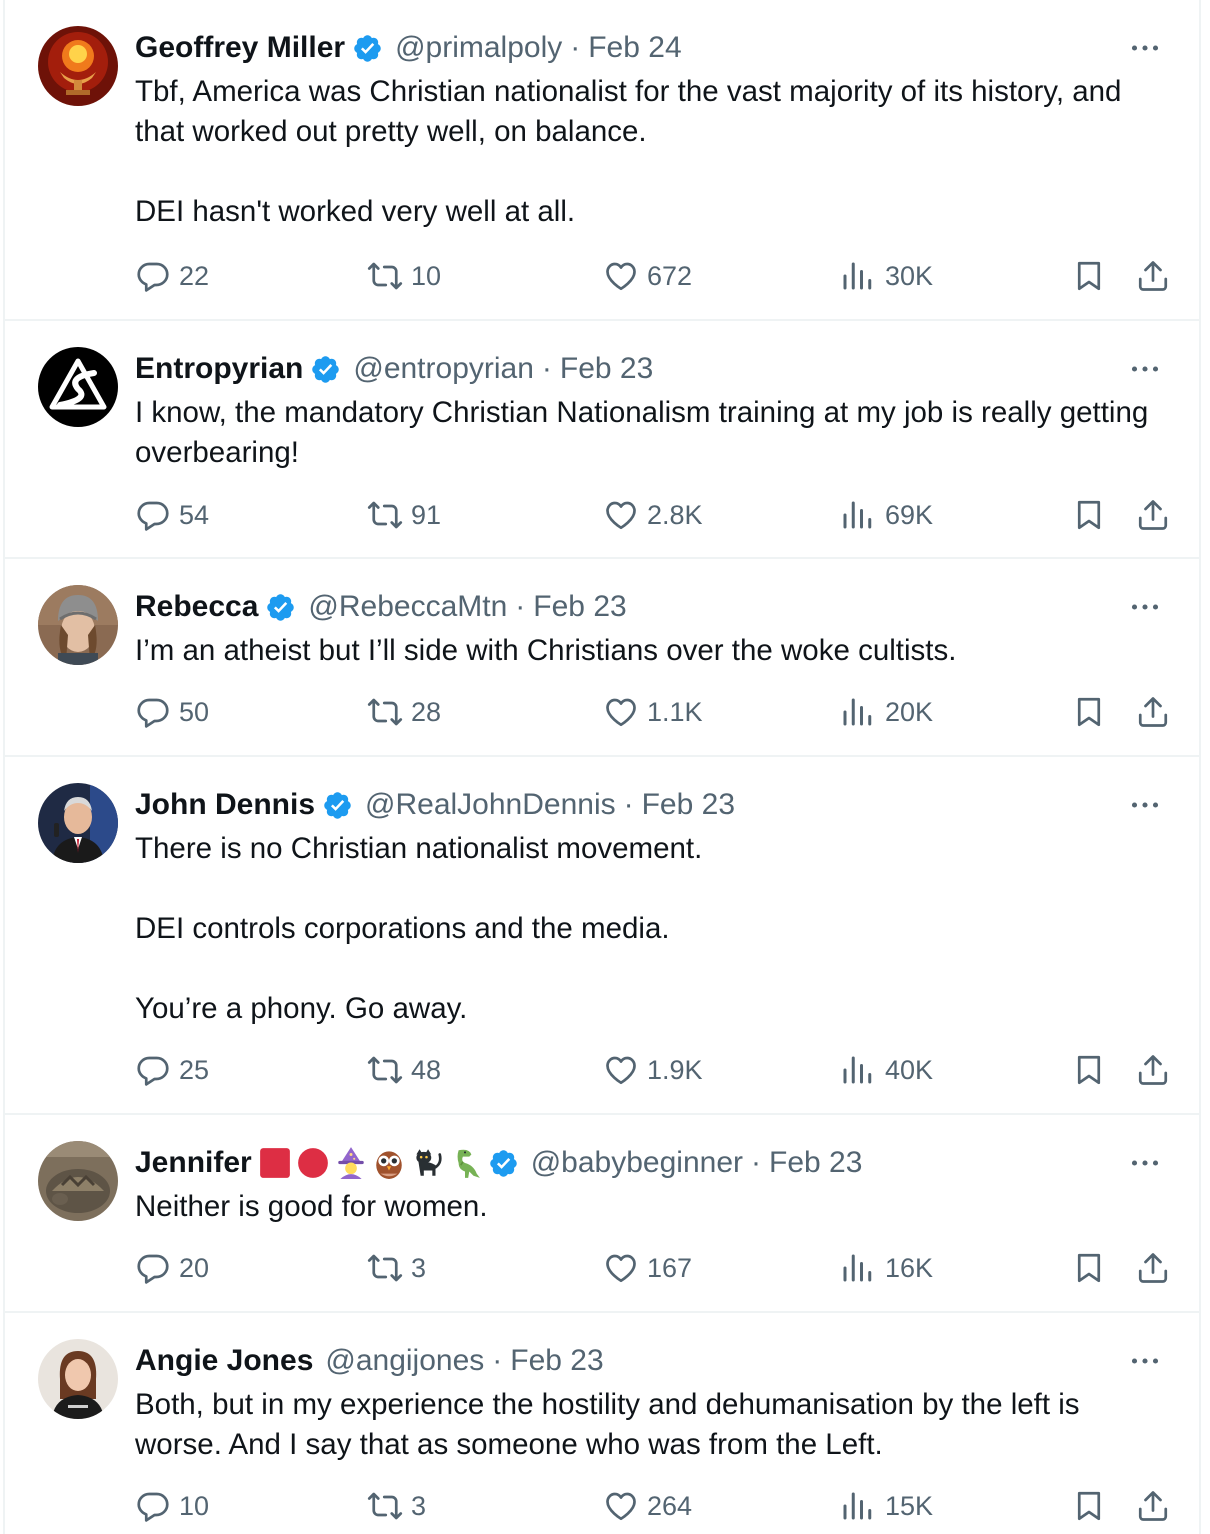 Image resolution: width=1210 pixels, height=1534 pixels. Describe the element at coordinates (196, 607) in the screenshot. I see `author-name: Rebecca` at that location.